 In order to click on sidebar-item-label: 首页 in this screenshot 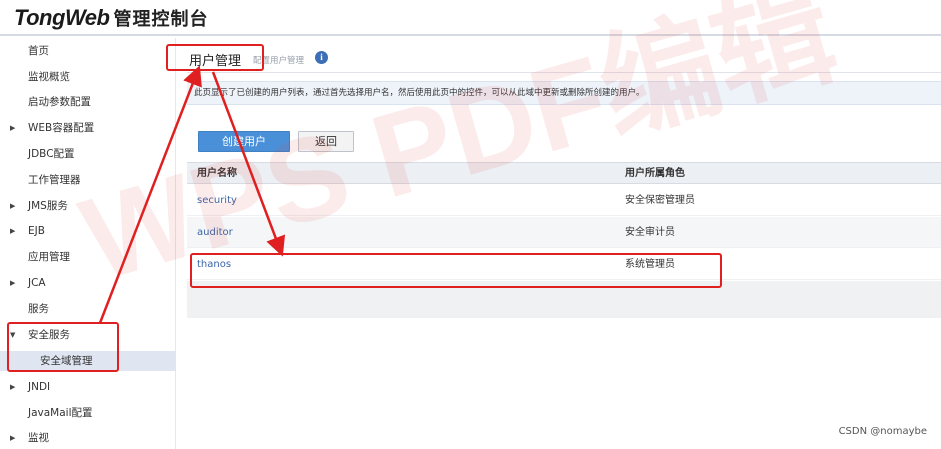, I will do `click(38, 51)`.